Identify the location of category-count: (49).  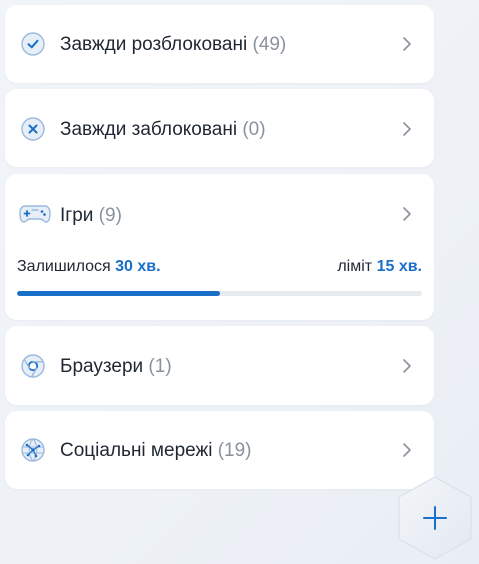
(269, 44).